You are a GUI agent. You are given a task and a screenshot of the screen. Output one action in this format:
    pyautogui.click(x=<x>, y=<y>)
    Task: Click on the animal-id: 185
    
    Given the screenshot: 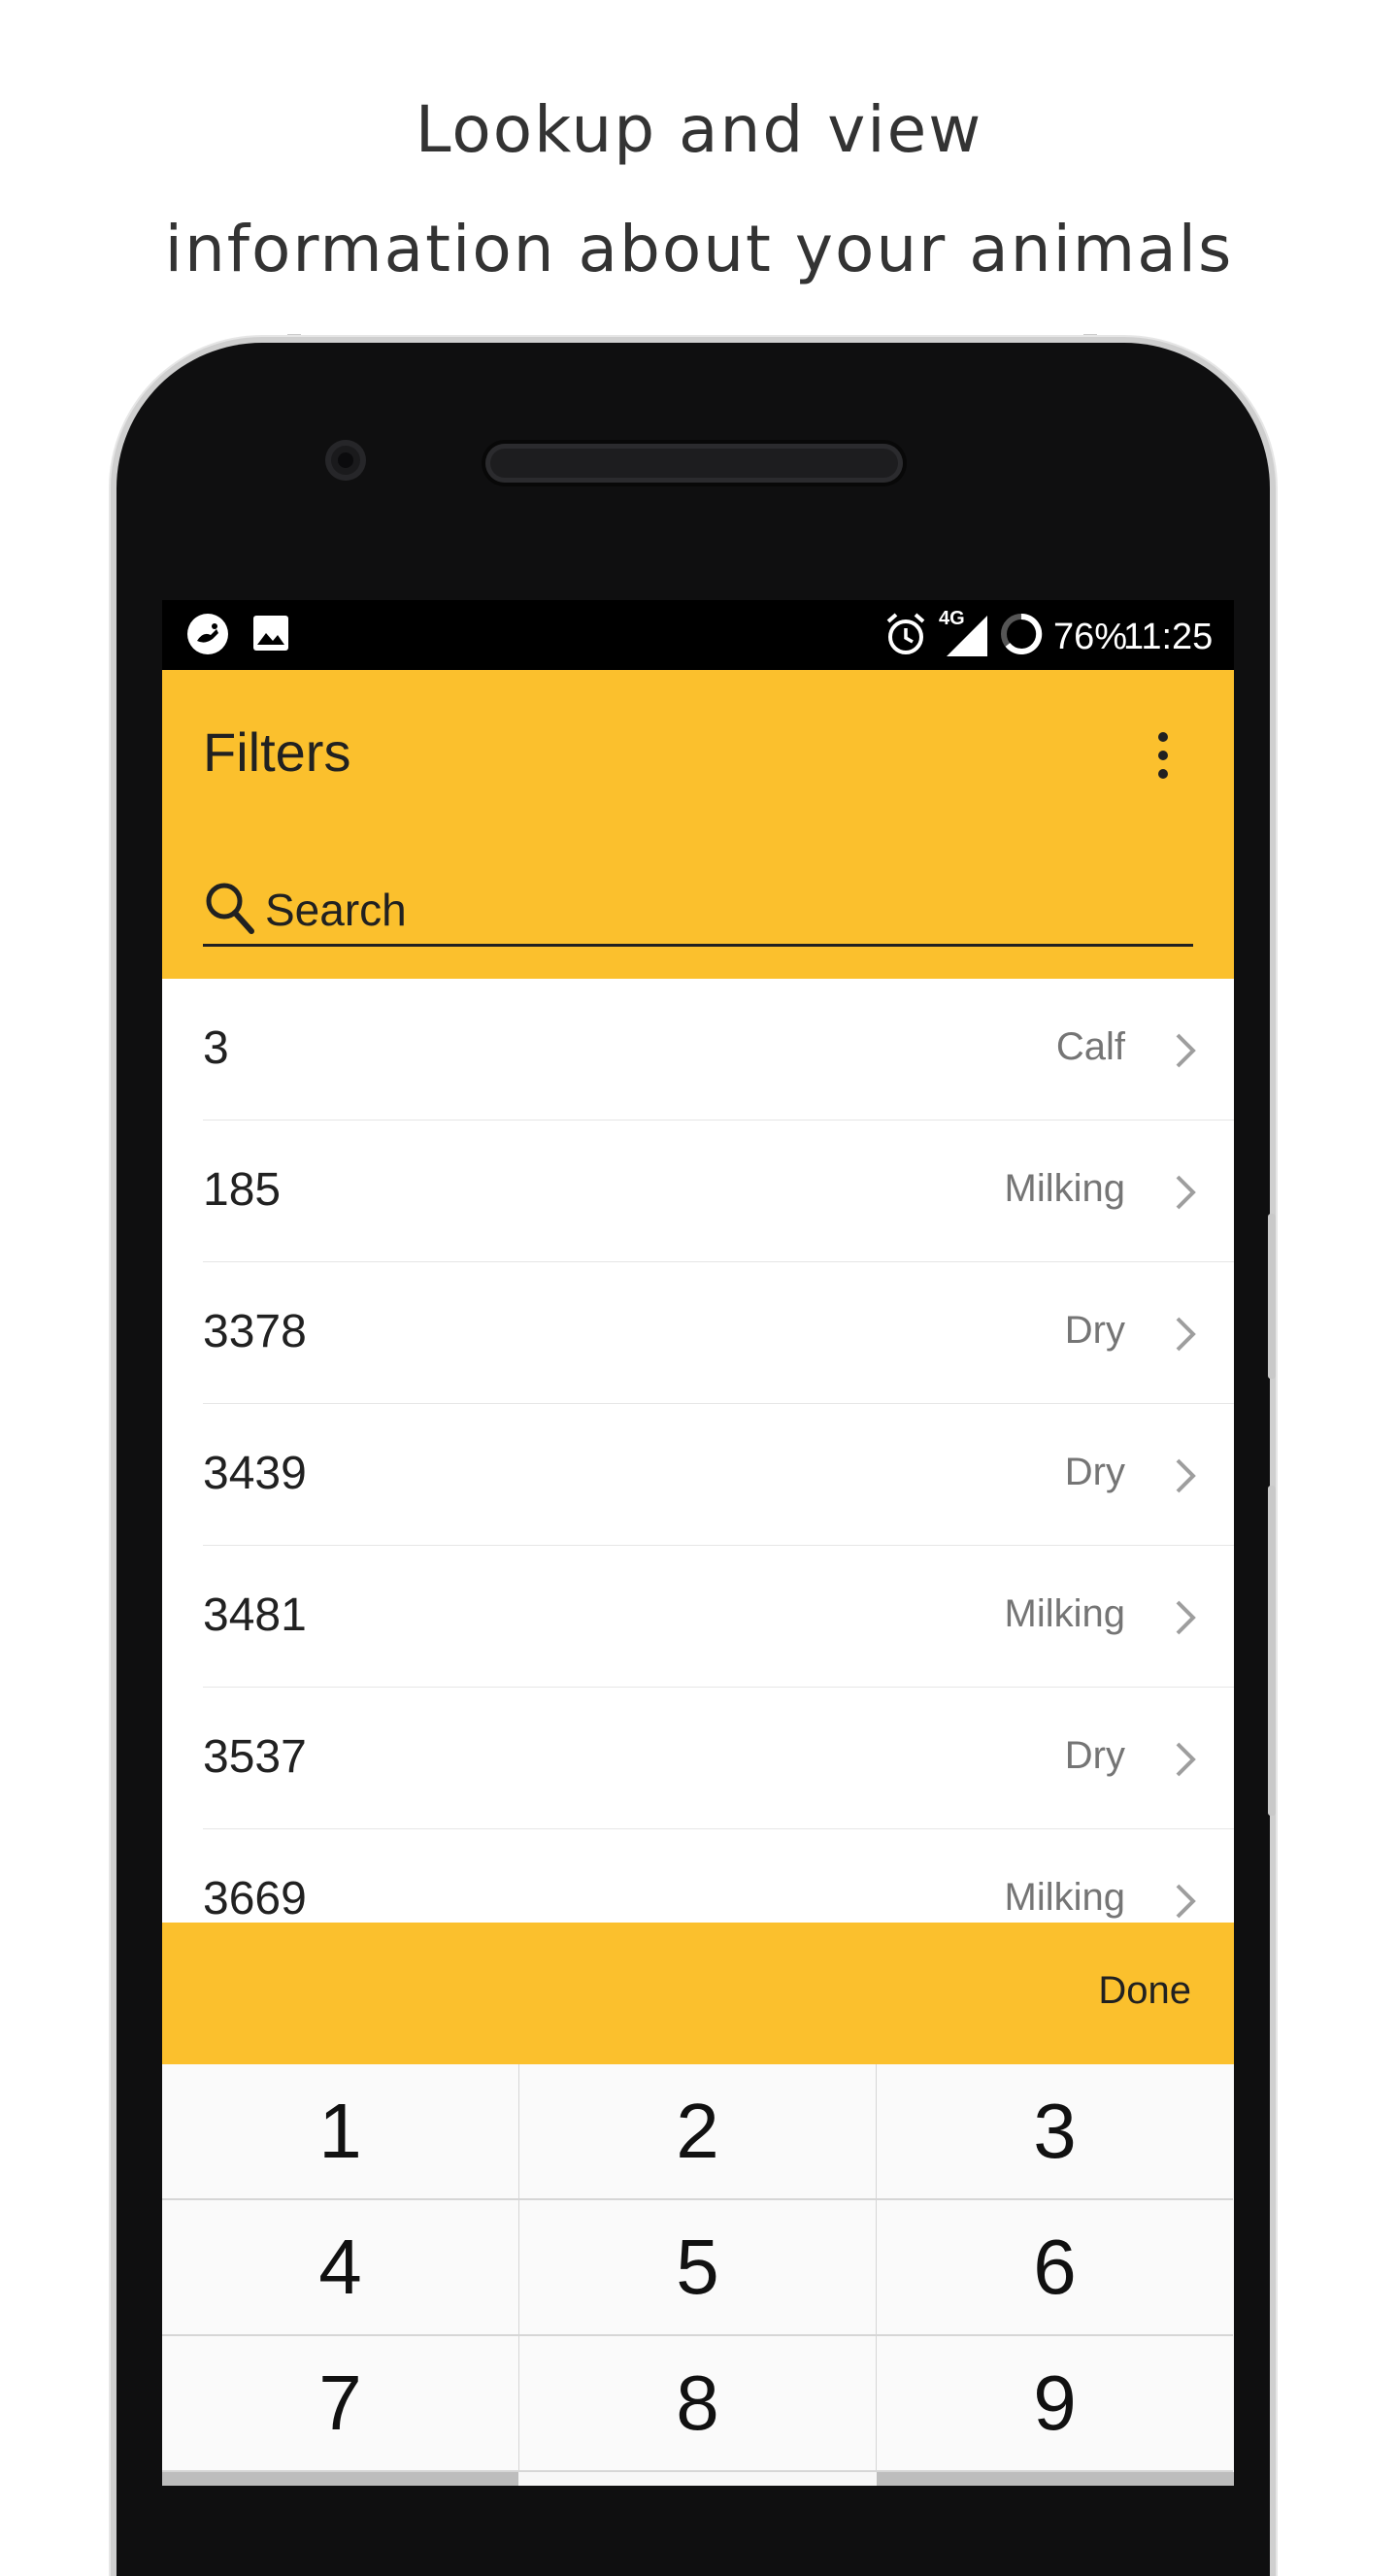 What is the action you would take?
    pyautogui.click(x=242, y=1190)
    